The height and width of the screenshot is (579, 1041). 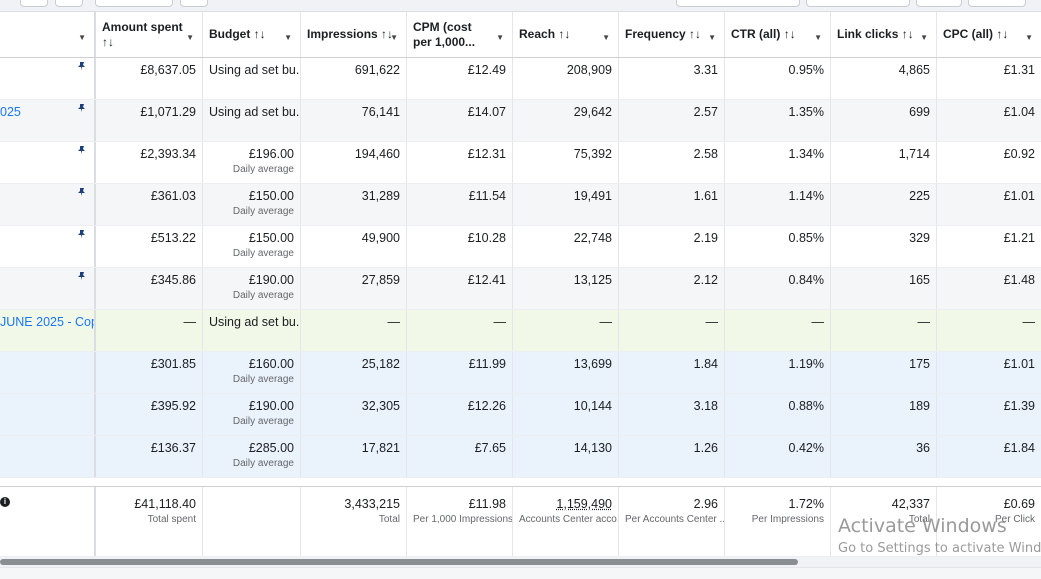 What do you see at coordinates (672, 204) in the screenshot?
I see `cell-frequency: 1.61` at bounding box center [672, 204].